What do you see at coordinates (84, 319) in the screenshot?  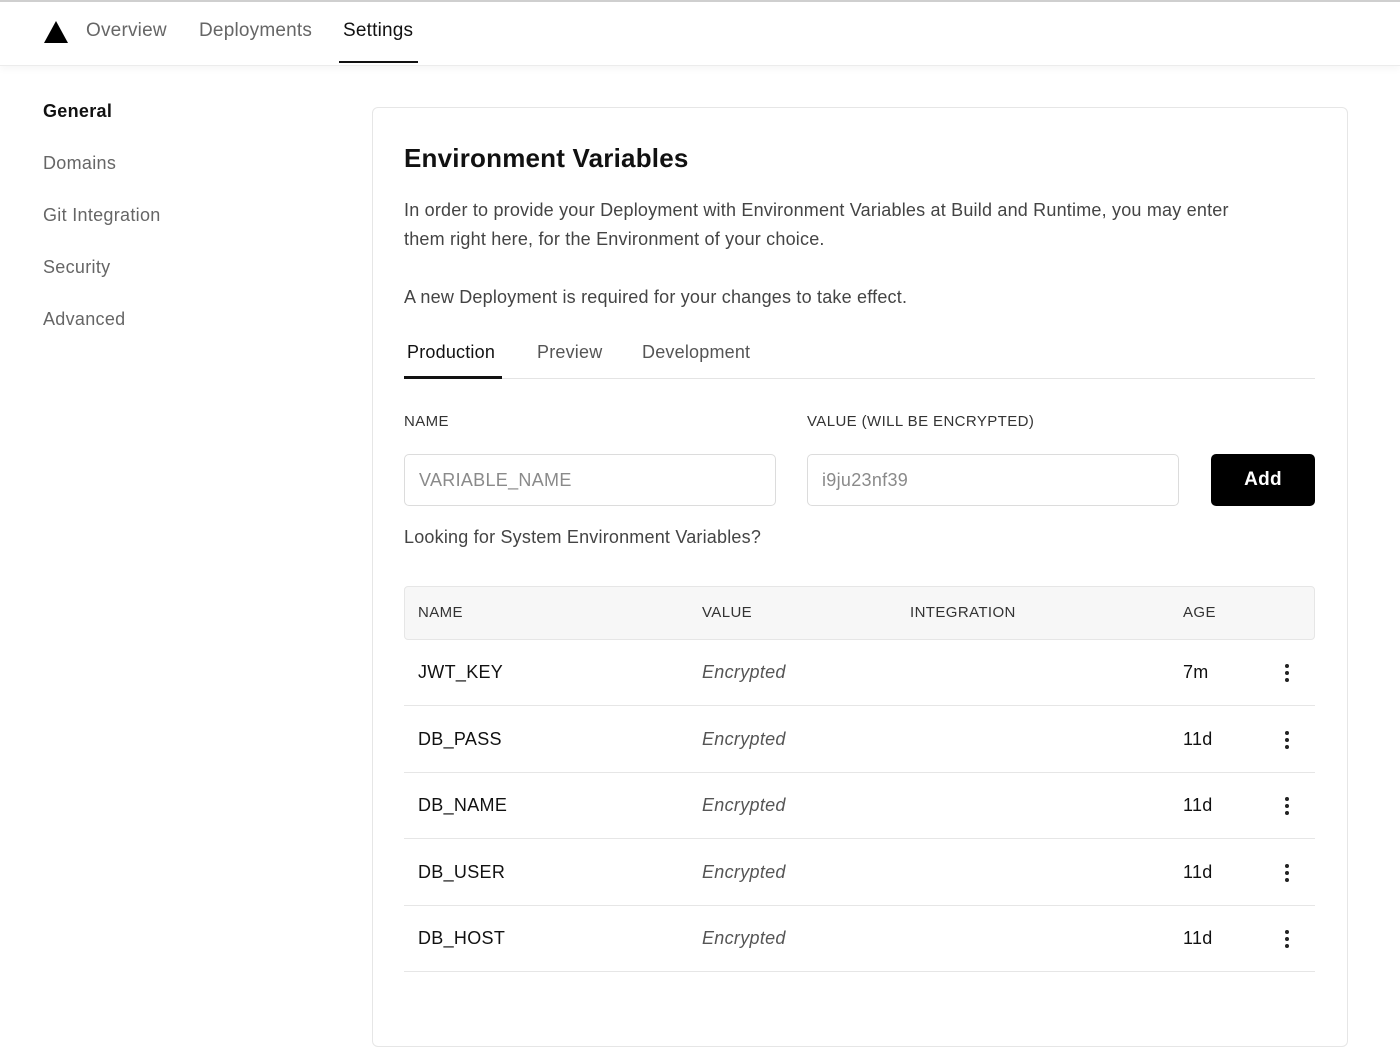 I see `sidebar-item-advanced: Advanced` at bounding box center [84, 319].